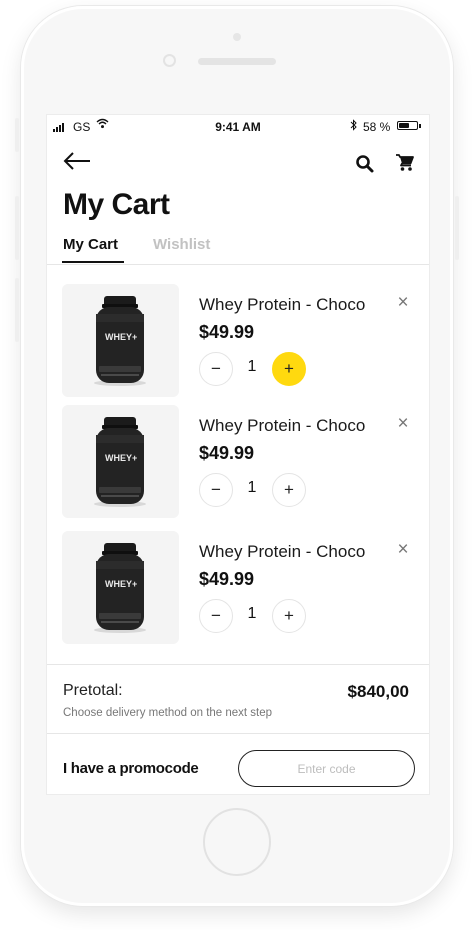  Describe the element at coordinates (237, 61) in the screenshot. I see `earpiece-speaker` at that location.